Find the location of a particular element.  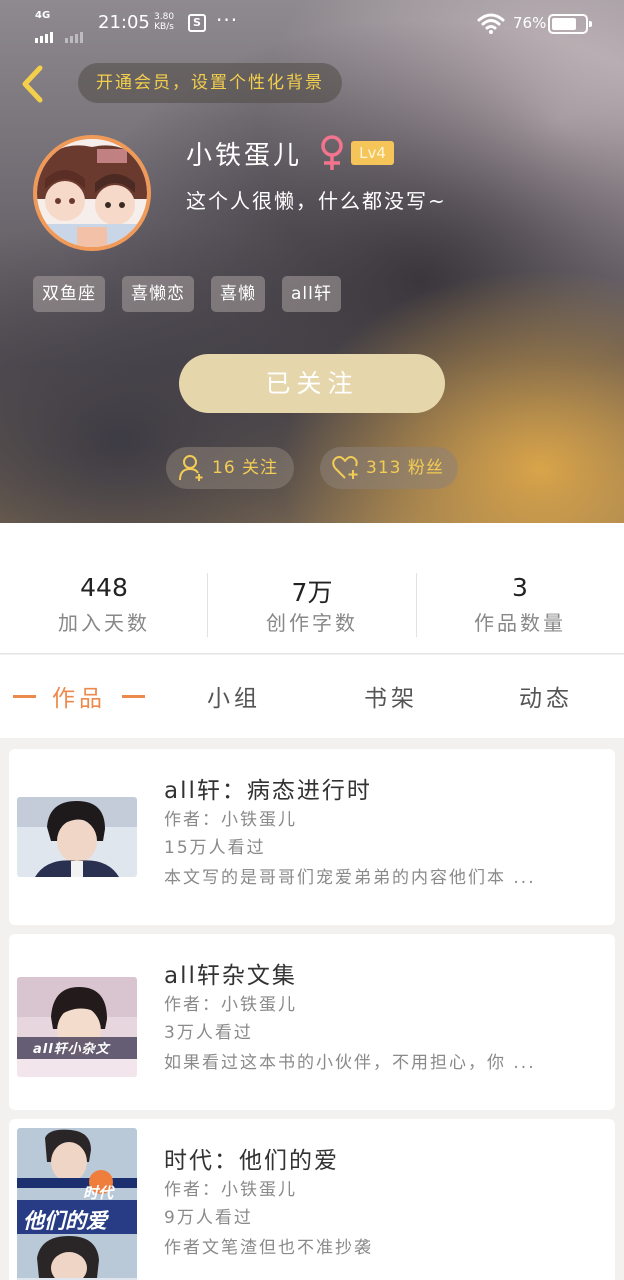

avatar-illustration is located at coordinates (92, 193).